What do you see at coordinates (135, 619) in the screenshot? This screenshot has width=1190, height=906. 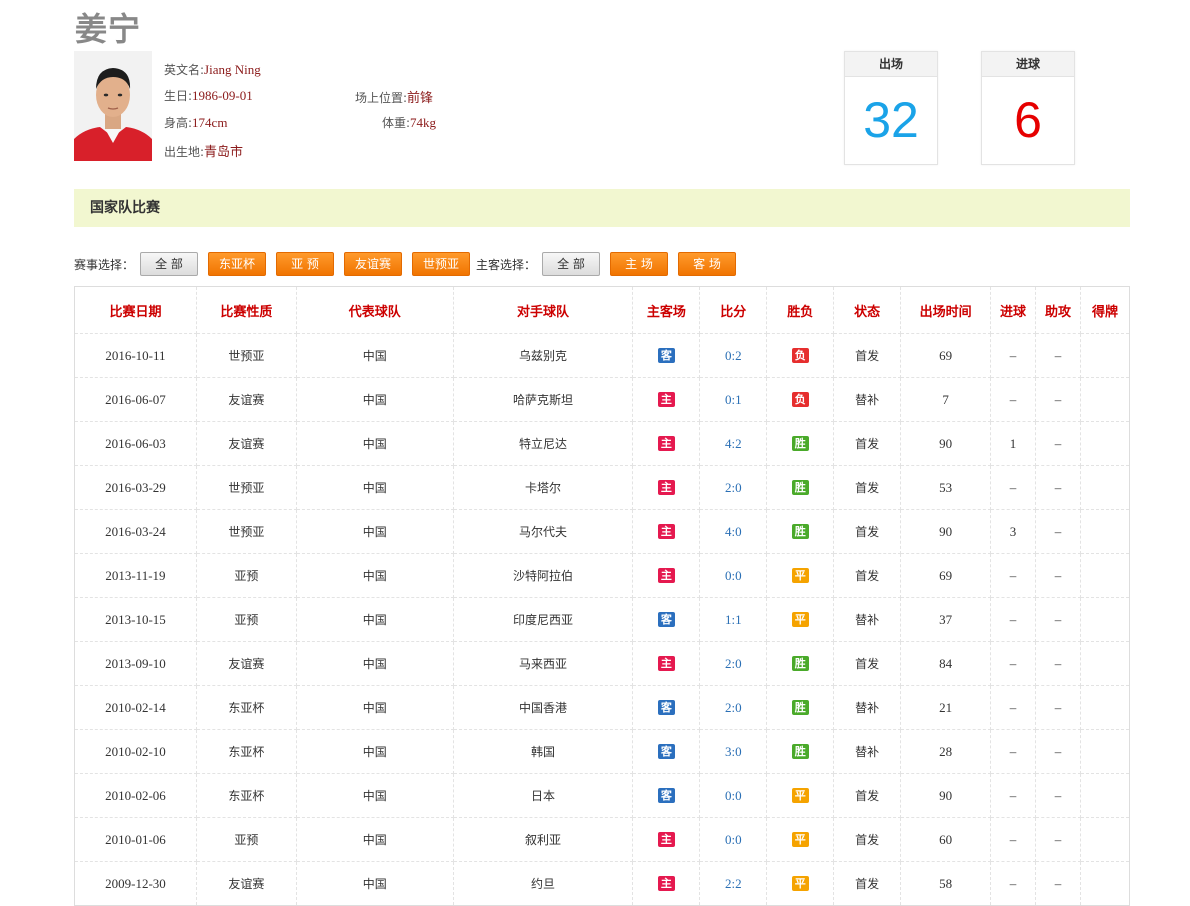 I see `cell-date: 2013-10-15` at bounding box center [135, 619].